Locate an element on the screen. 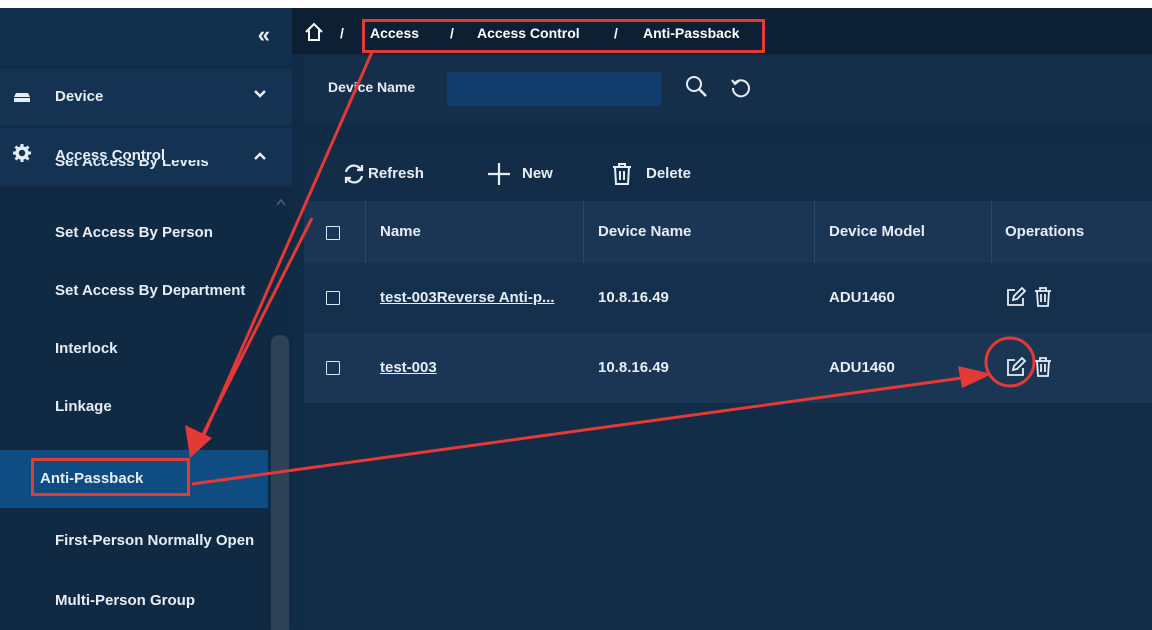  device-name-filter-label: Device Name is located at coordinates (372, 87).